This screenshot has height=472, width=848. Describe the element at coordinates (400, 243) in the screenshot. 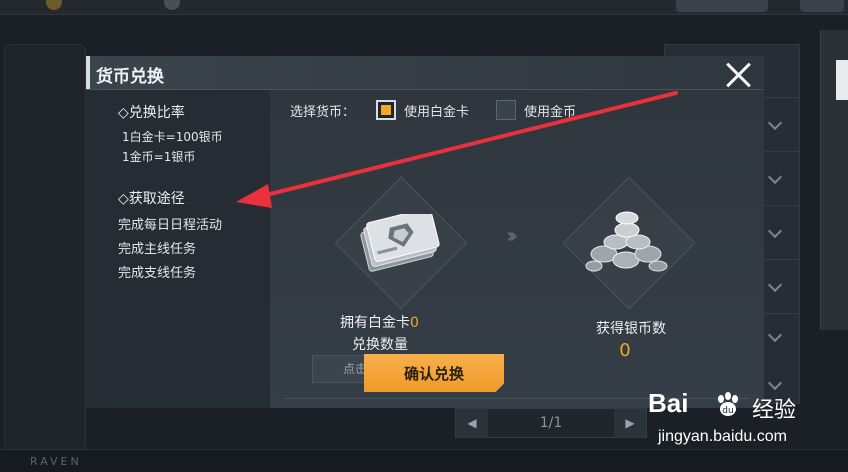

I see `platinum-card-icon` at that location.